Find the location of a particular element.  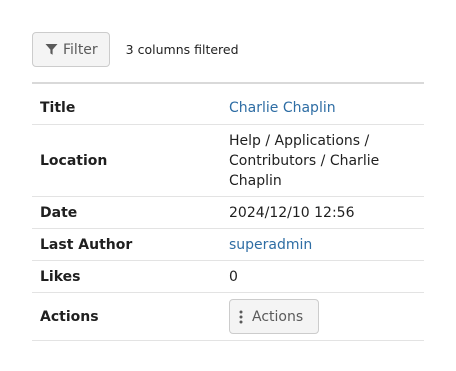

date-value: 2024/12/10 12:56 is located at coordinates (326, 212).